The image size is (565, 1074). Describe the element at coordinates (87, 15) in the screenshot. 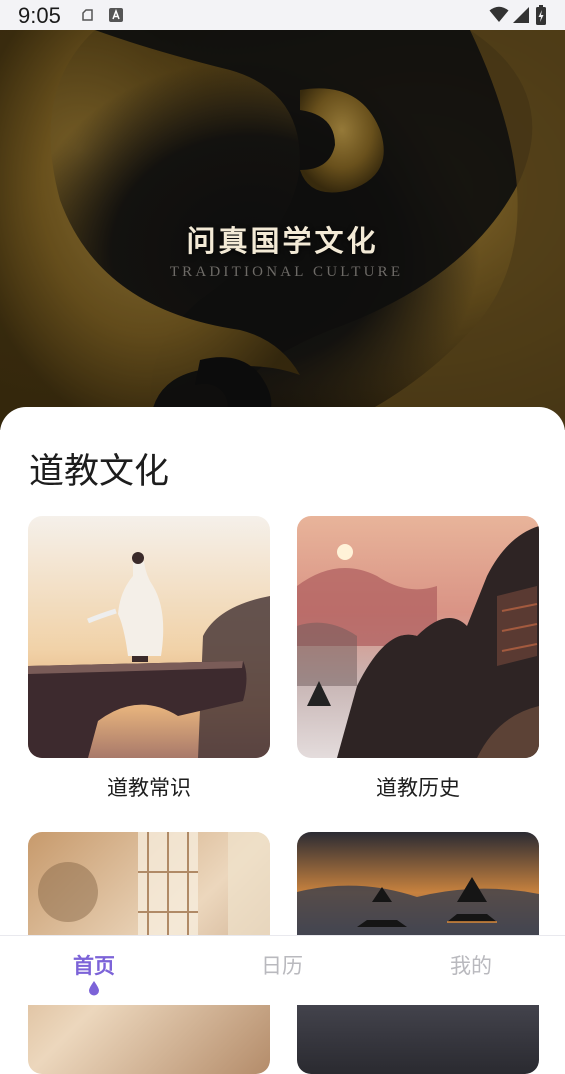

I see `sim-icon` at that location.